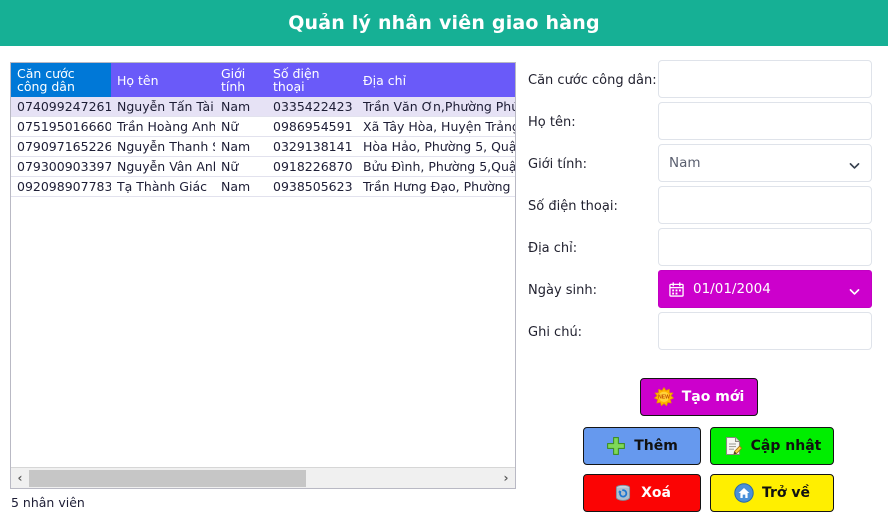 The height and width of the screenshot is (527, 888). Describe the element at coordinates (765, 205) in the screenshot. I see `phone-input` at that location.